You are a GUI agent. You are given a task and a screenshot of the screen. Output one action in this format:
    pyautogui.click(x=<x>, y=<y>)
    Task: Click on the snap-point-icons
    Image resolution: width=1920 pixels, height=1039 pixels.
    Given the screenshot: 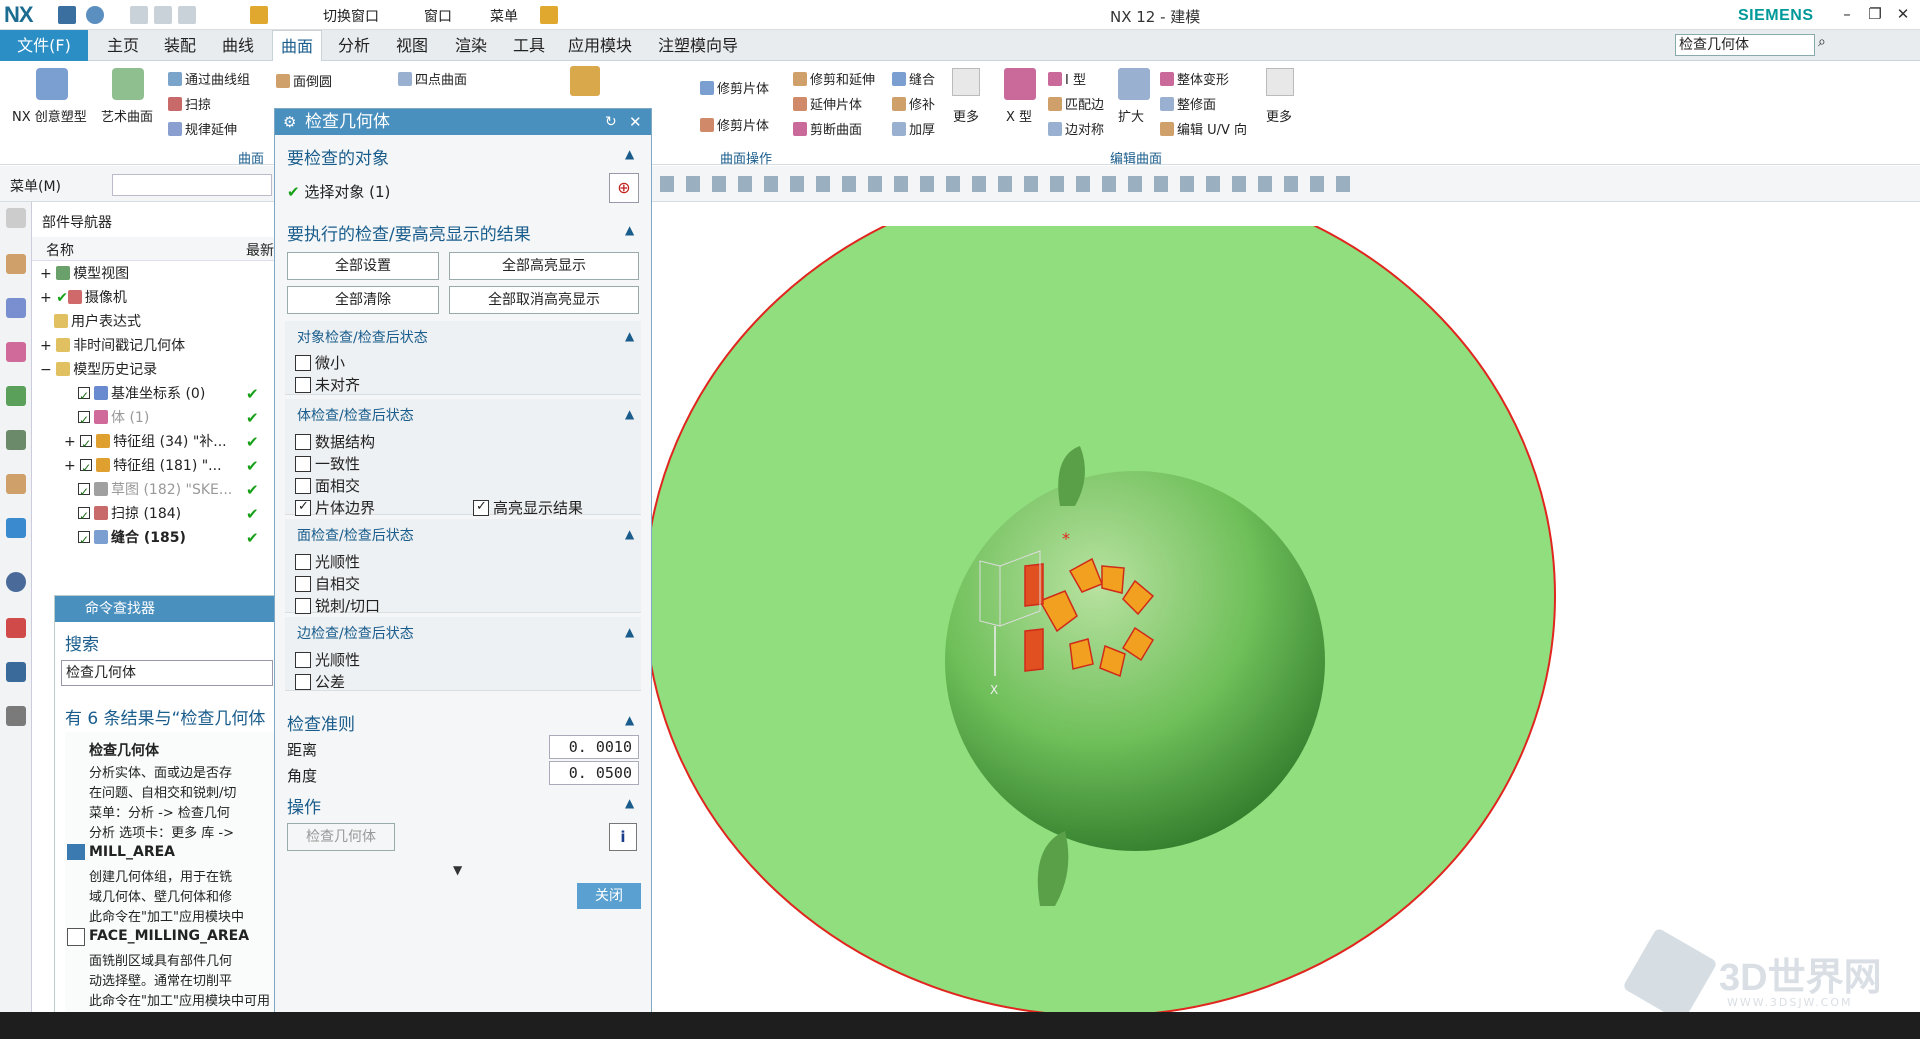 What is the action you would take?
    pyautogui.click(x=1010, y=184)
    